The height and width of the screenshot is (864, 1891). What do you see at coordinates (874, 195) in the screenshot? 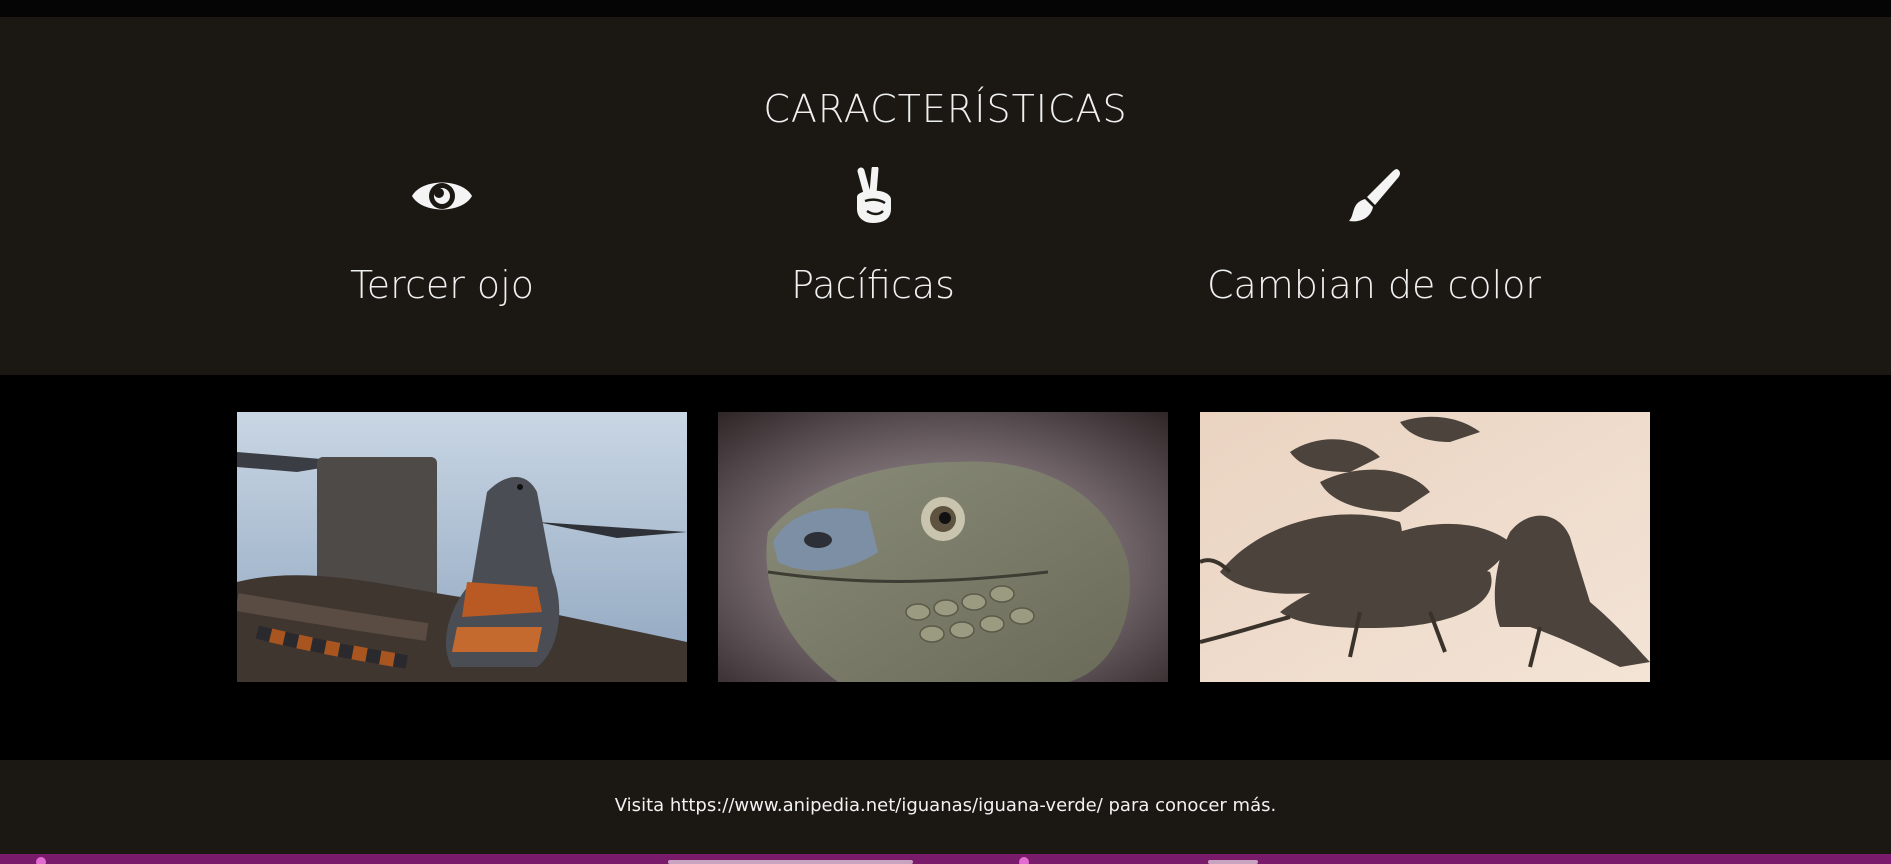
I see `peace-hand-icon` at bounding box center [874, 195].